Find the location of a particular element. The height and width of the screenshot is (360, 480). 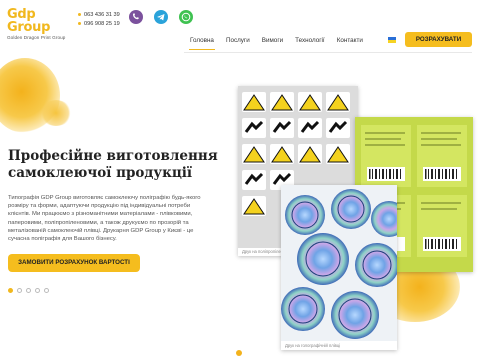

nav-item-home: Головна is located at coordinates (202, 42).